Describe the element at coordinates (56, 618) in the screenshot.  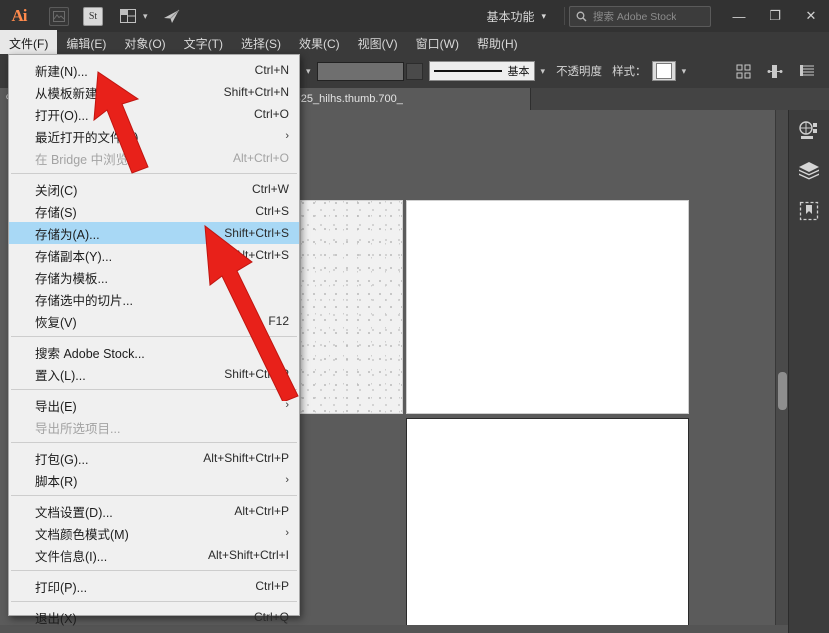
I see `menu-item-label: 退出(X)` at that location.